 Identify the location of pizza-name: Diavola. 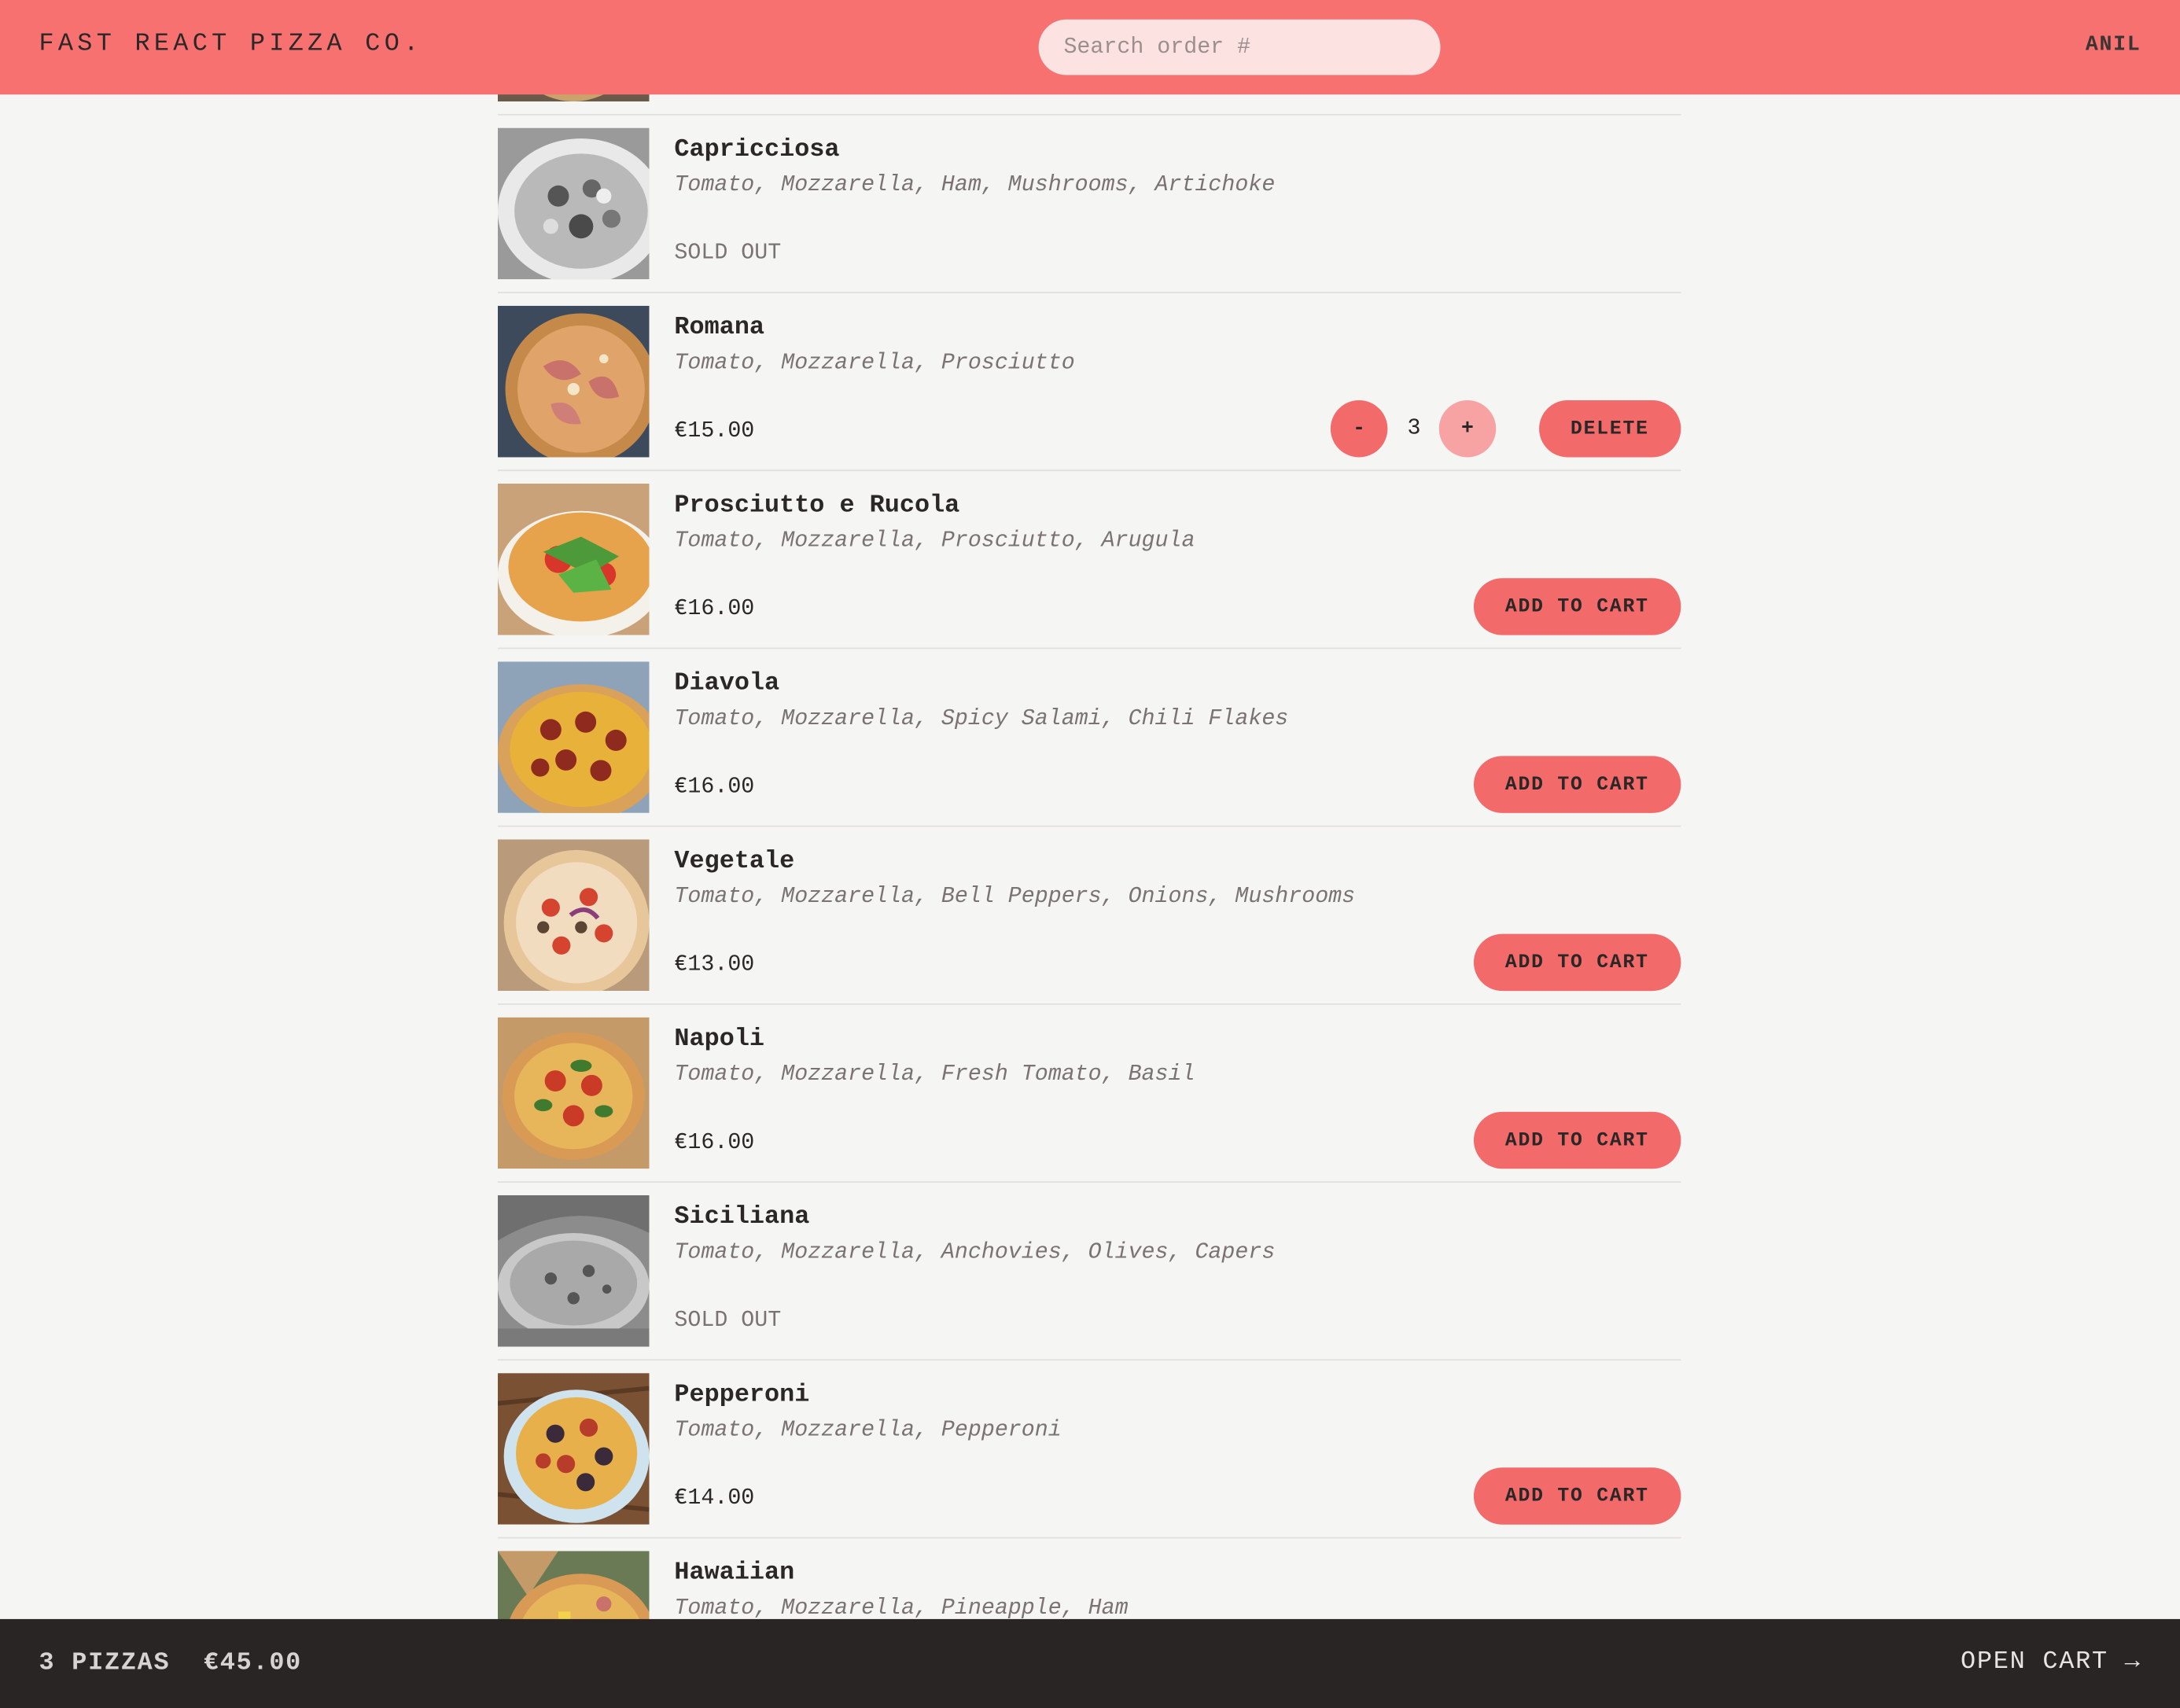
(727, 683).